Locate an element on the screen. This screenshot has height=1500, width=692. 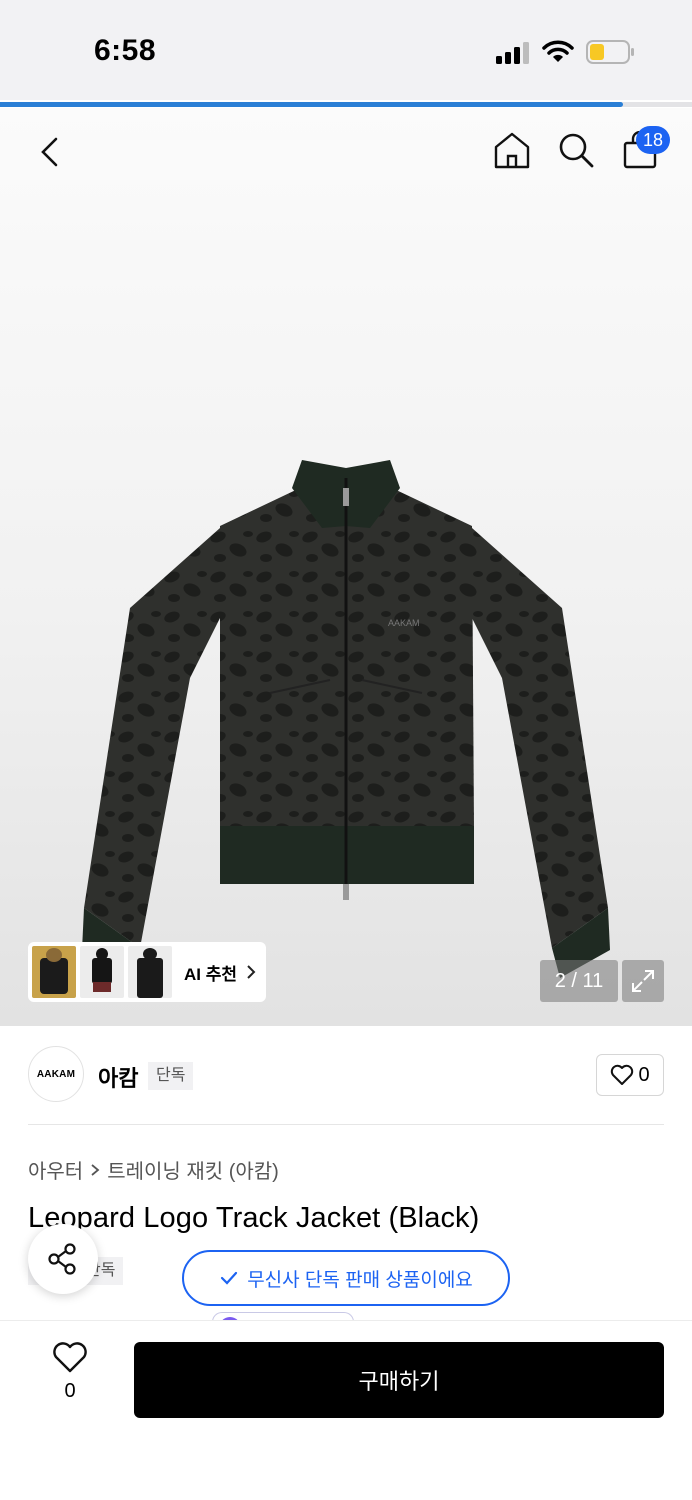
status-bar: 6:58 is located at coordinates (346, 50).